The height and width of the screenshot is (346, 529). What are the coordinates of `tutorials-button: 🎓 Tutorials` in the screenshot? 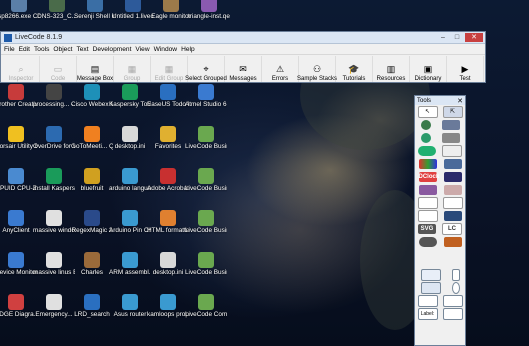 It's located at (354, 69).